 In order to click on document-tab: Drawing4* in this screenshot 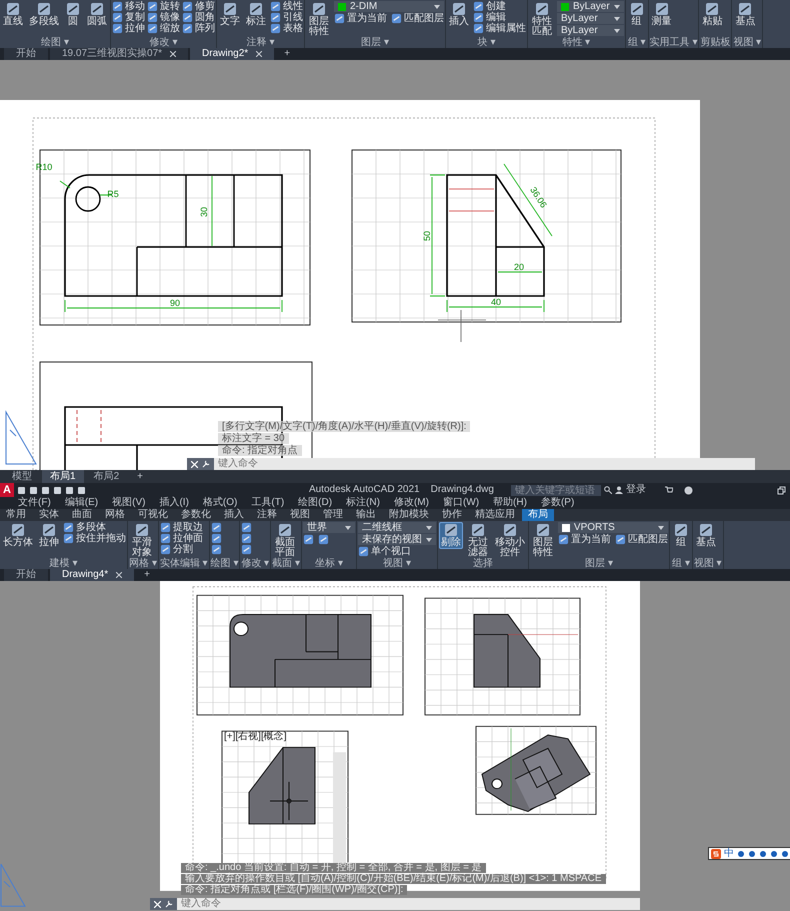, I will do `click(92, 575)`.